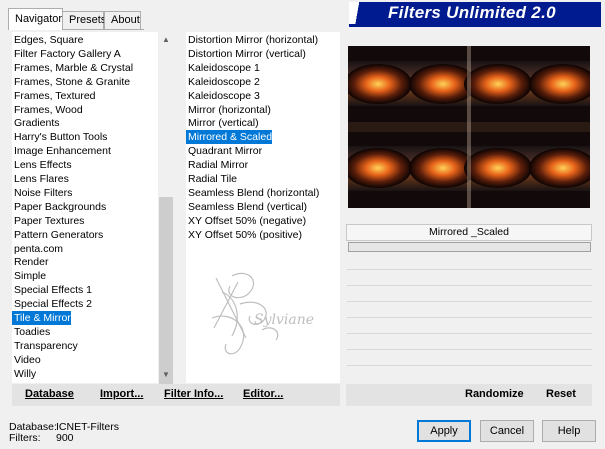 The height and width of the screenshot is (449, 605). I want to click on category-item: Harry's Button Tools, so click(59, 137).